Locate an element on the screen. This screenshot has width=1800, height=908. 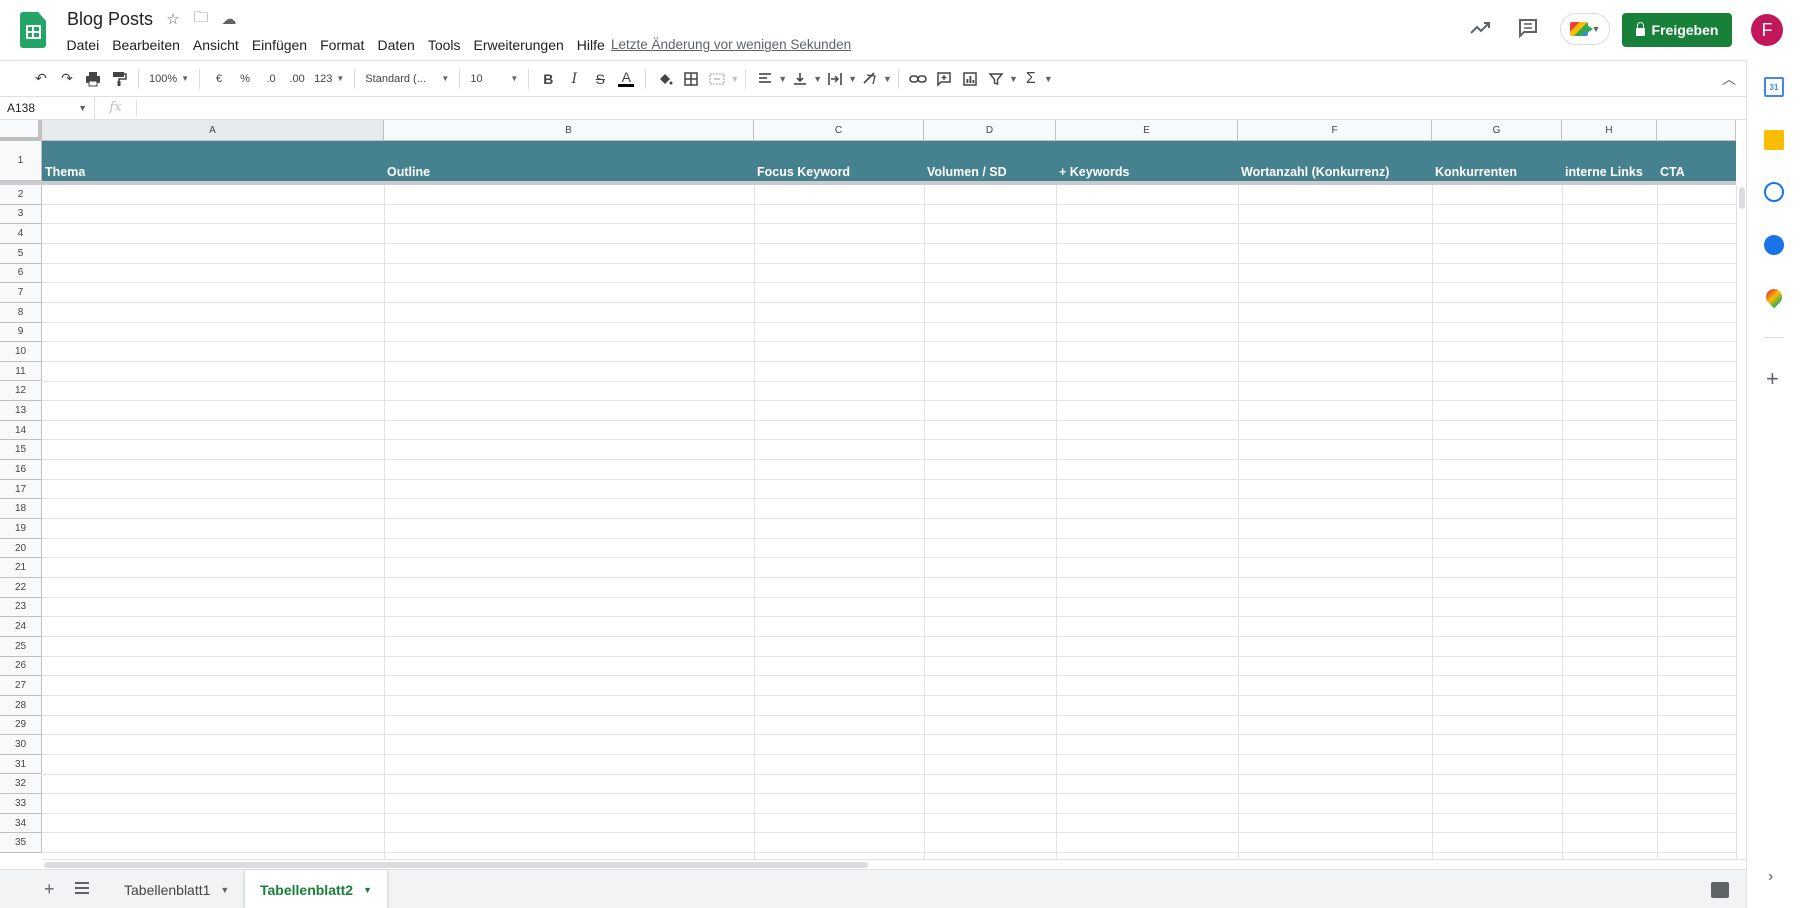
explore-icon is located at coordinates (1720, 890).